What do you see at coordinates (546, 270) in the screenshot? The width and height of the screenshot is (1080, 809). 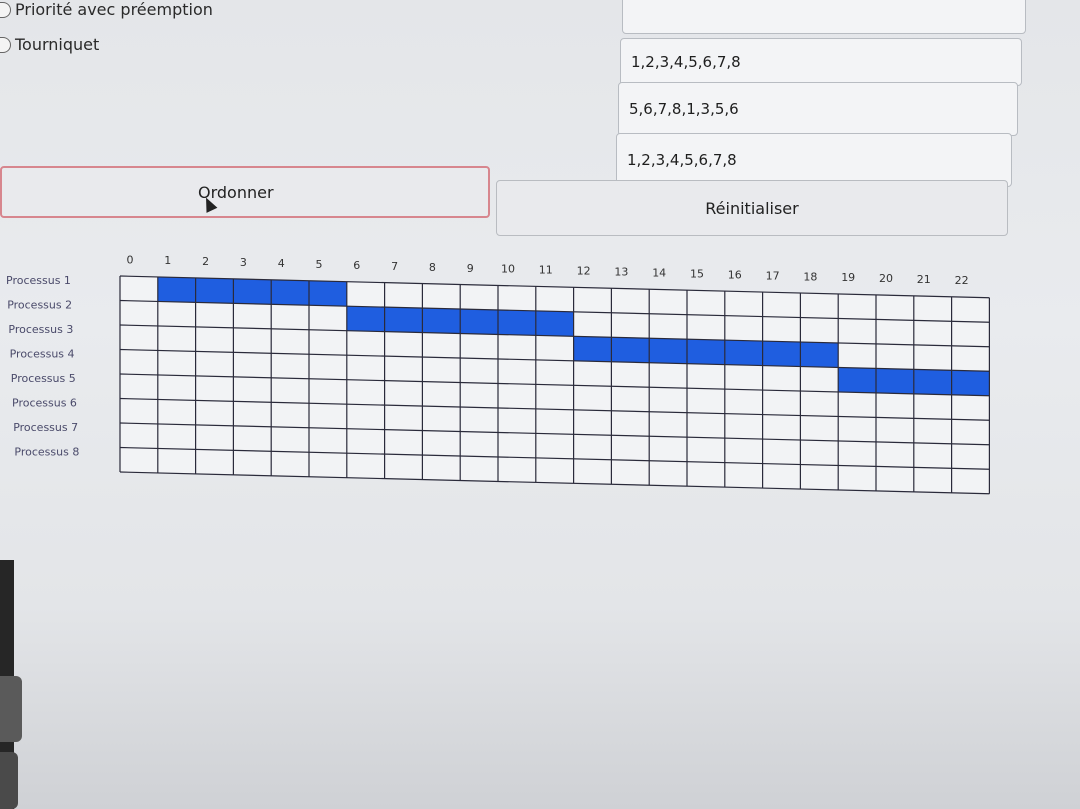 I see `time-tick-label: 11` at bounding box center [546, 270].